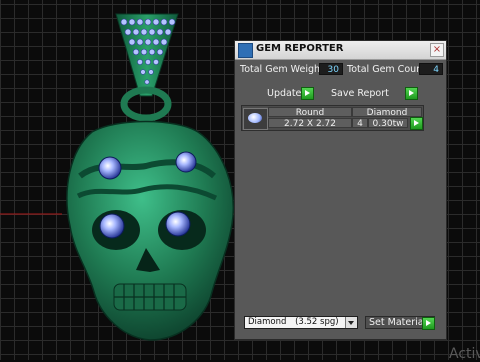  I want to click on gem-size-cell: 2.72 X 2.72, so click(310, 123).